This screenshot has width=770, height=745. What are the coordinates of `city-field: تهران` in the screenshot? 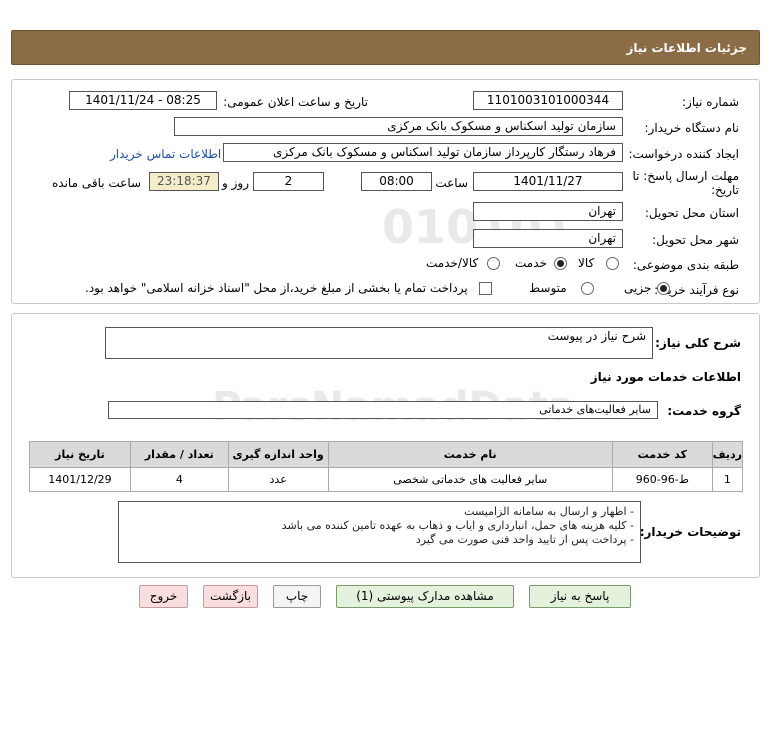 It's located at (548, 238).